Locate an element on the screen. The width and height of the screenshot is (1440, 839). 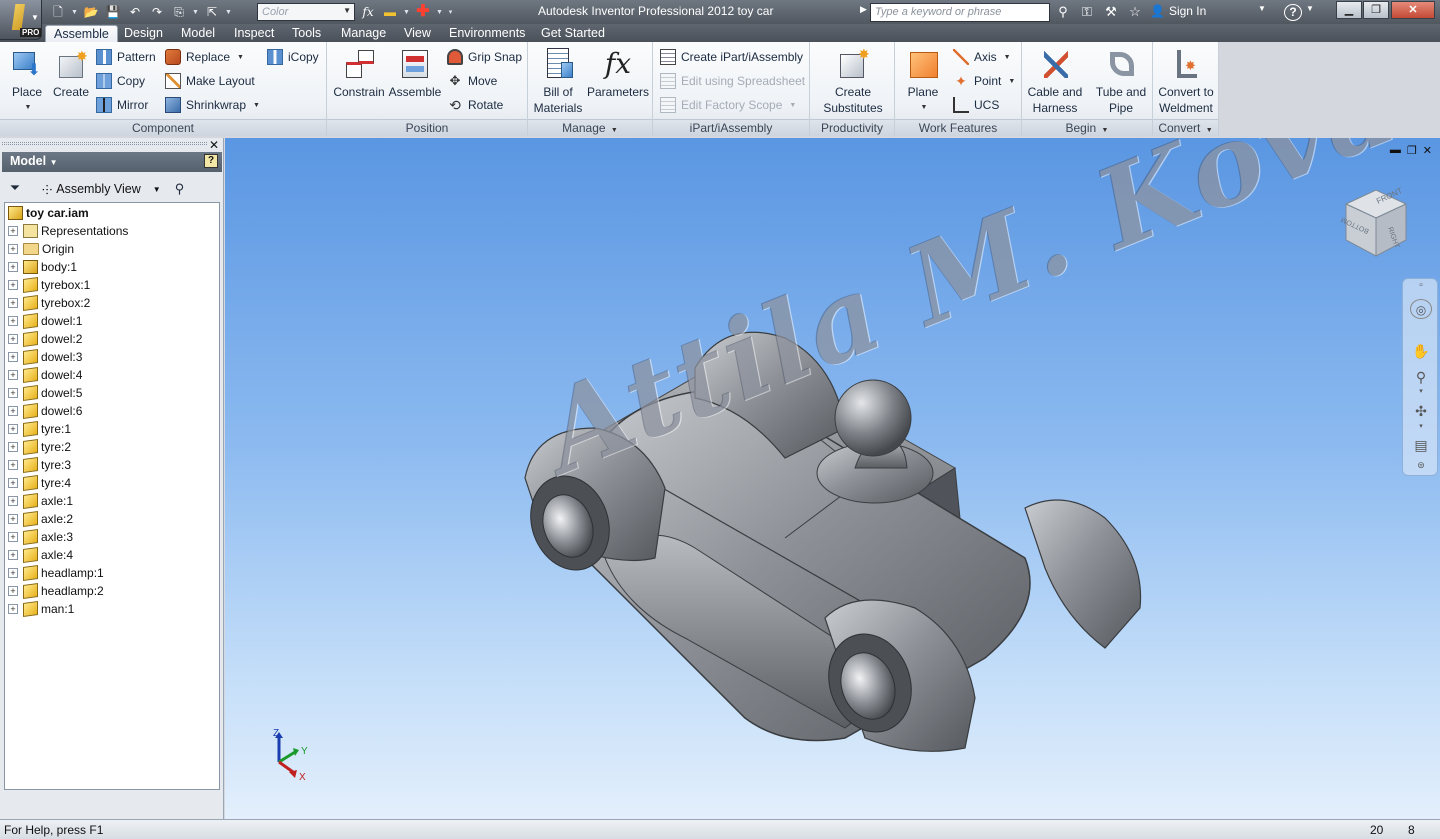
tab-model: Model is located at coordinates (198, 33).